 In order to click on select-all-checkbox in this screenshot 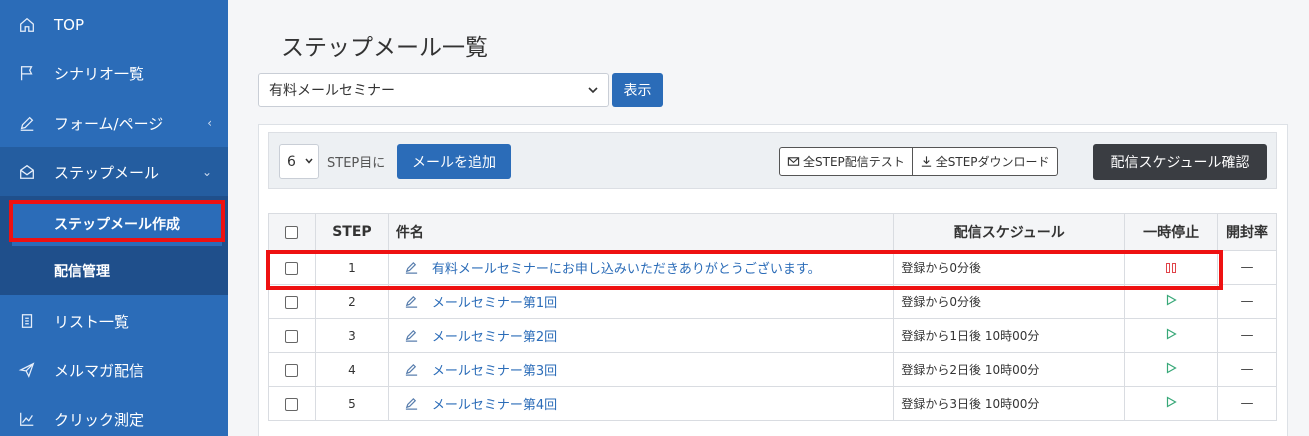, I will do `click(292, 232)`.